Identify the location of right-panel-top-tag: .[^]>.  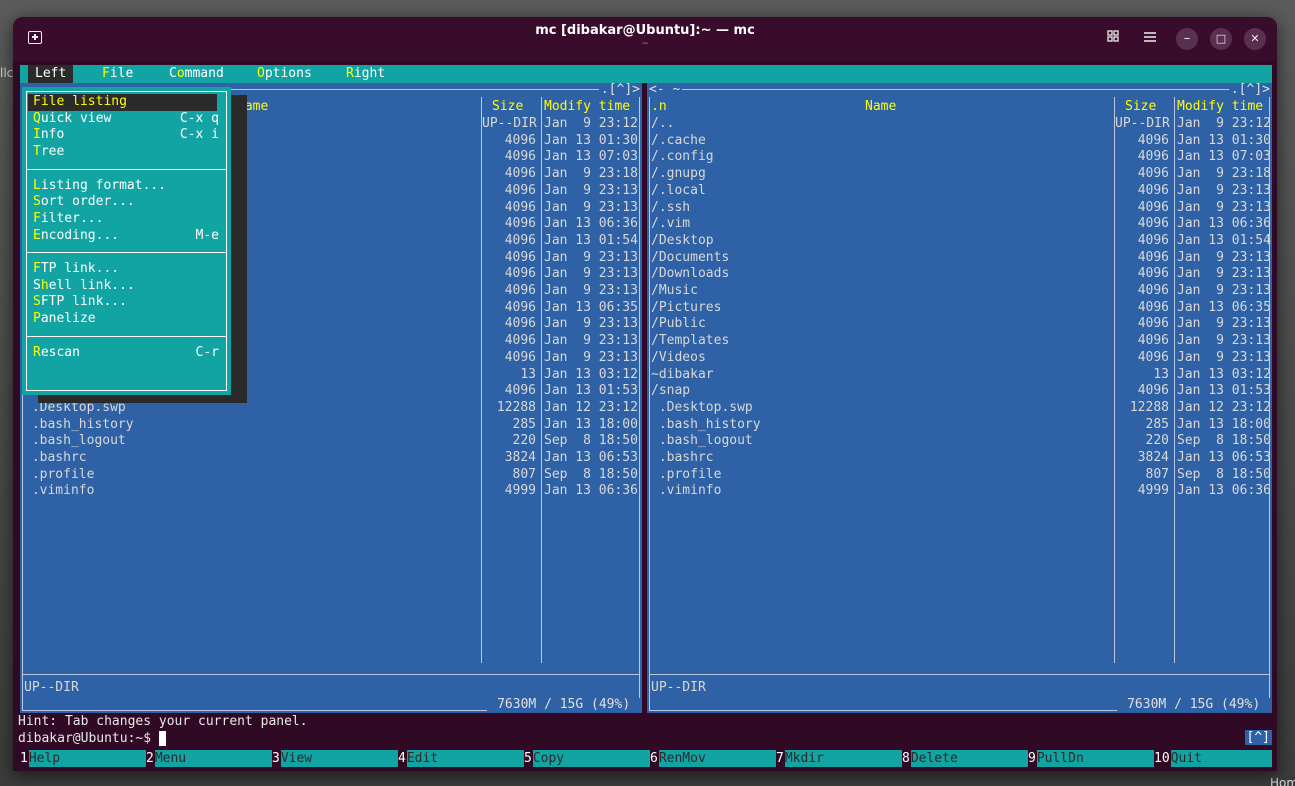
(1250, 90).